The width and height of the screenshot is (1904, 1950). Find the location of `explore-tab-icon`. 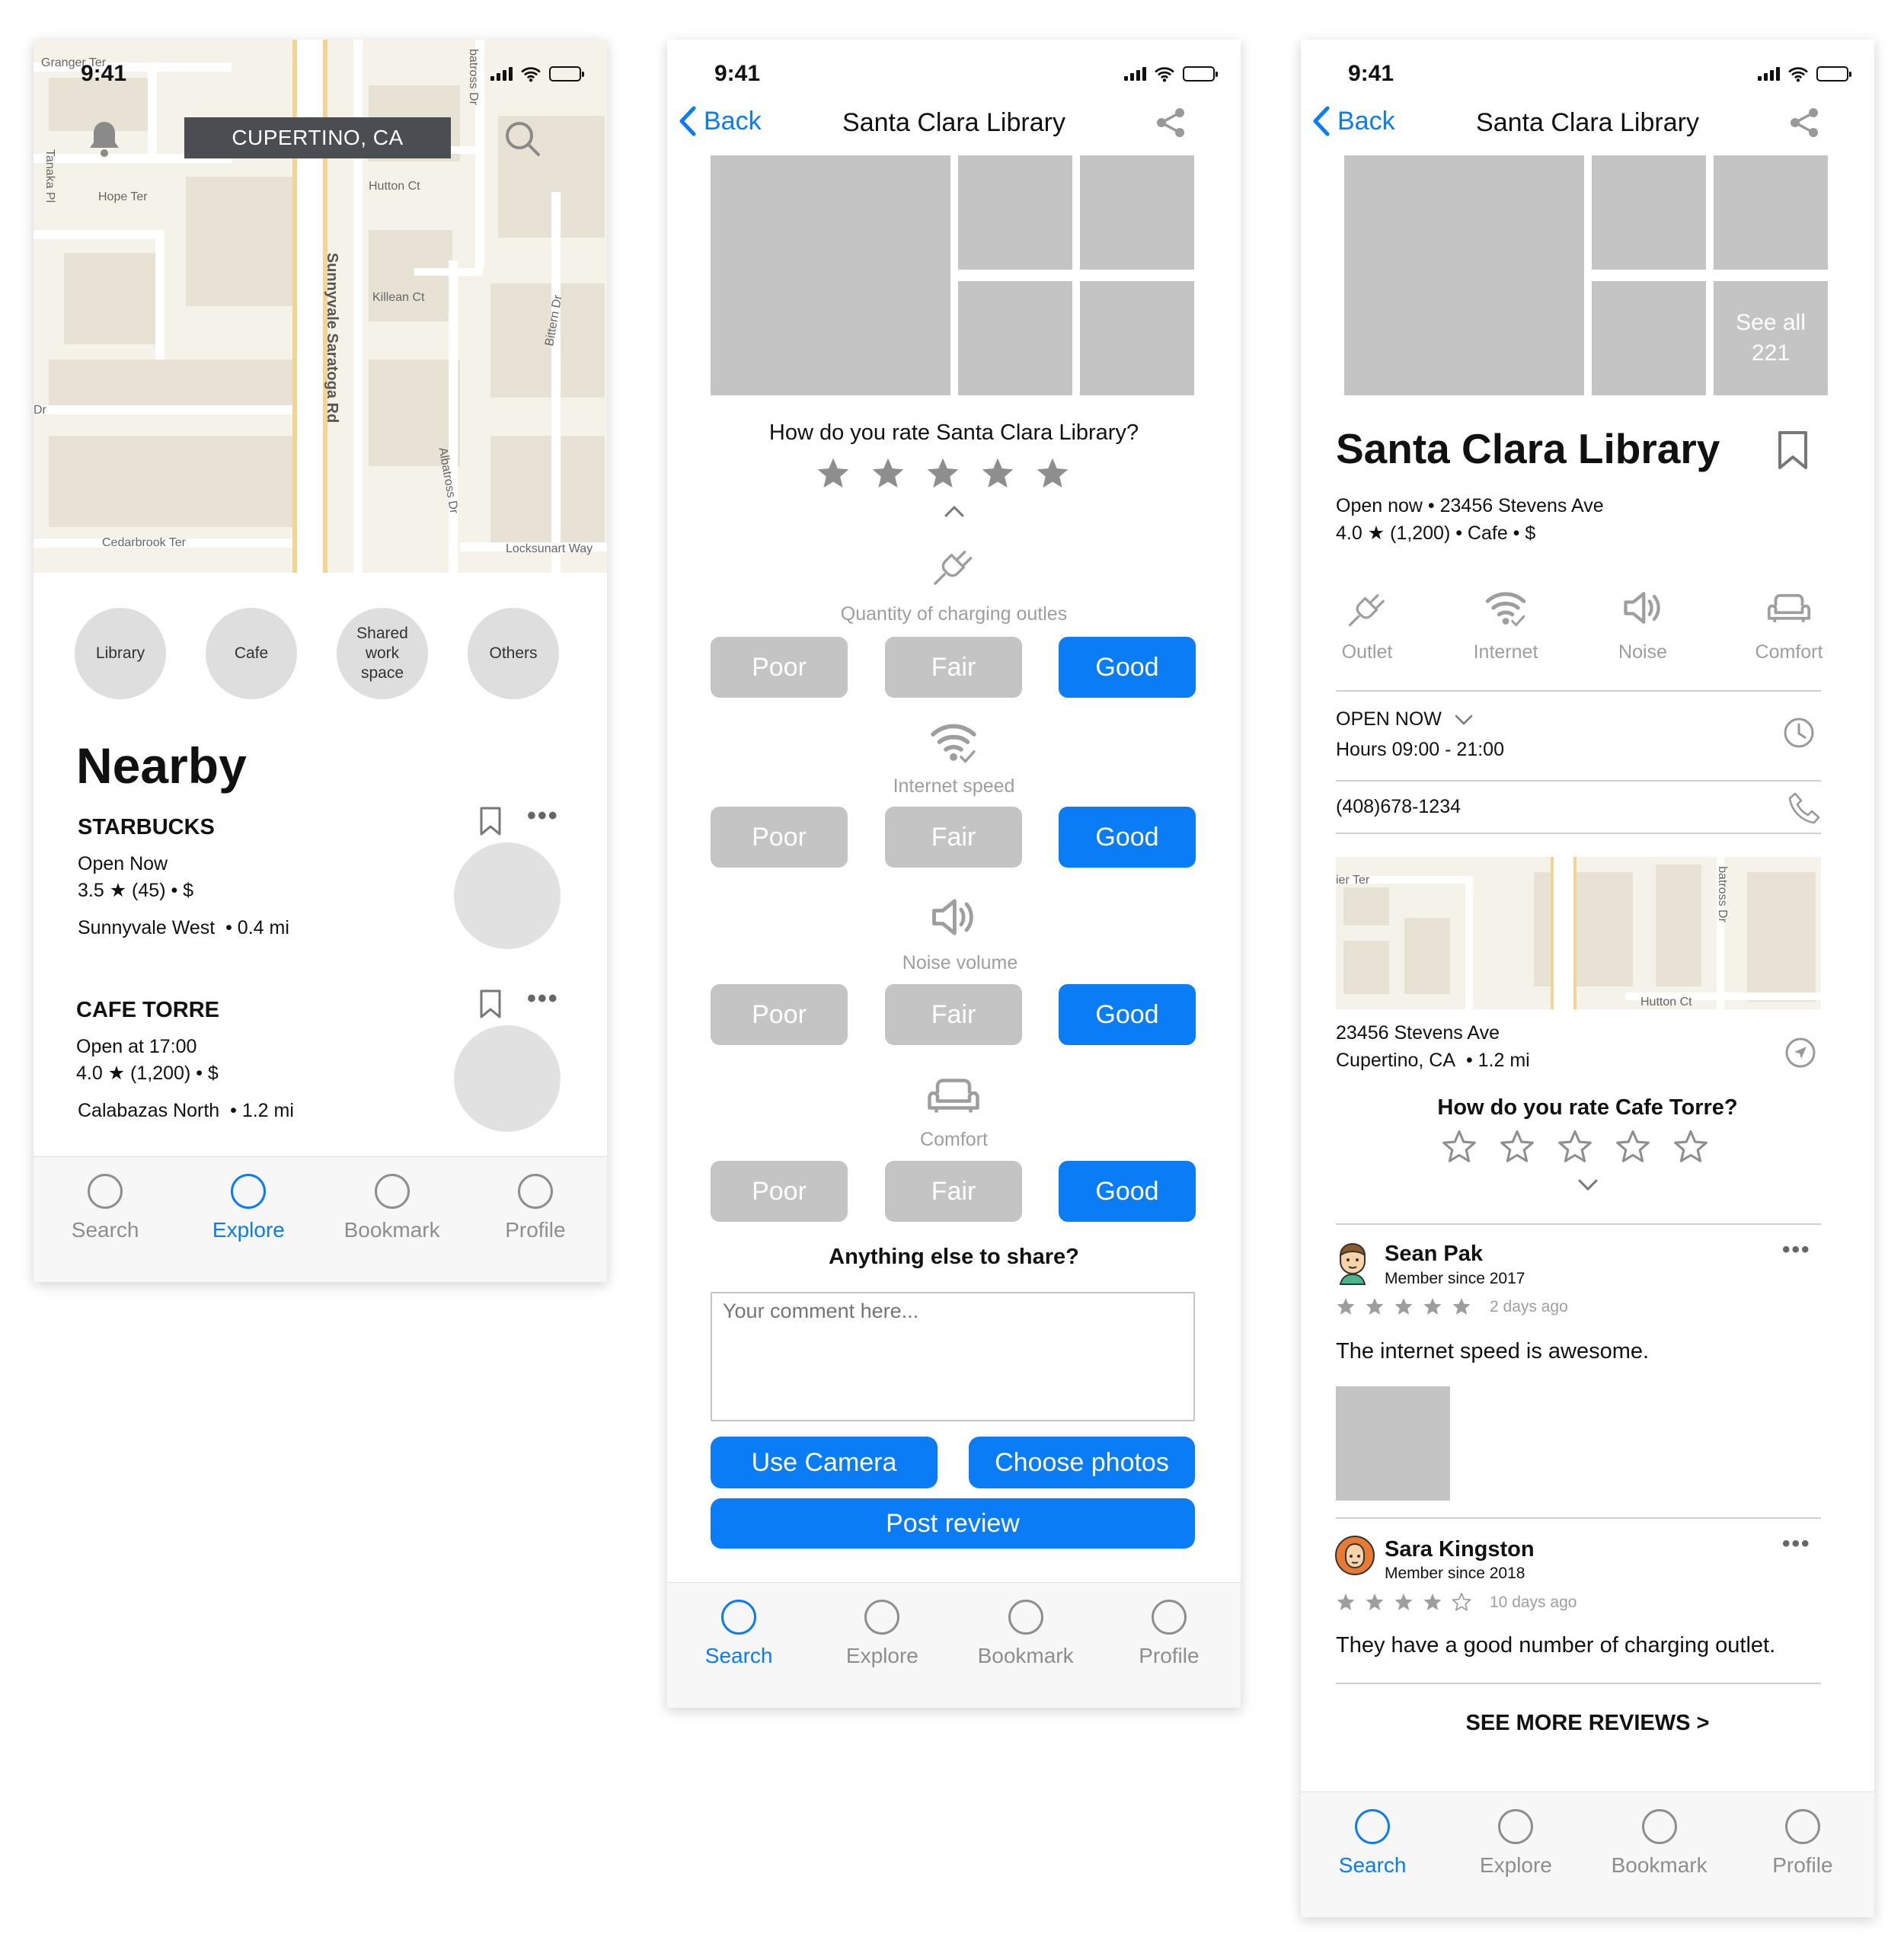

explore-tab-icon is located at coordinates (882, 1618).